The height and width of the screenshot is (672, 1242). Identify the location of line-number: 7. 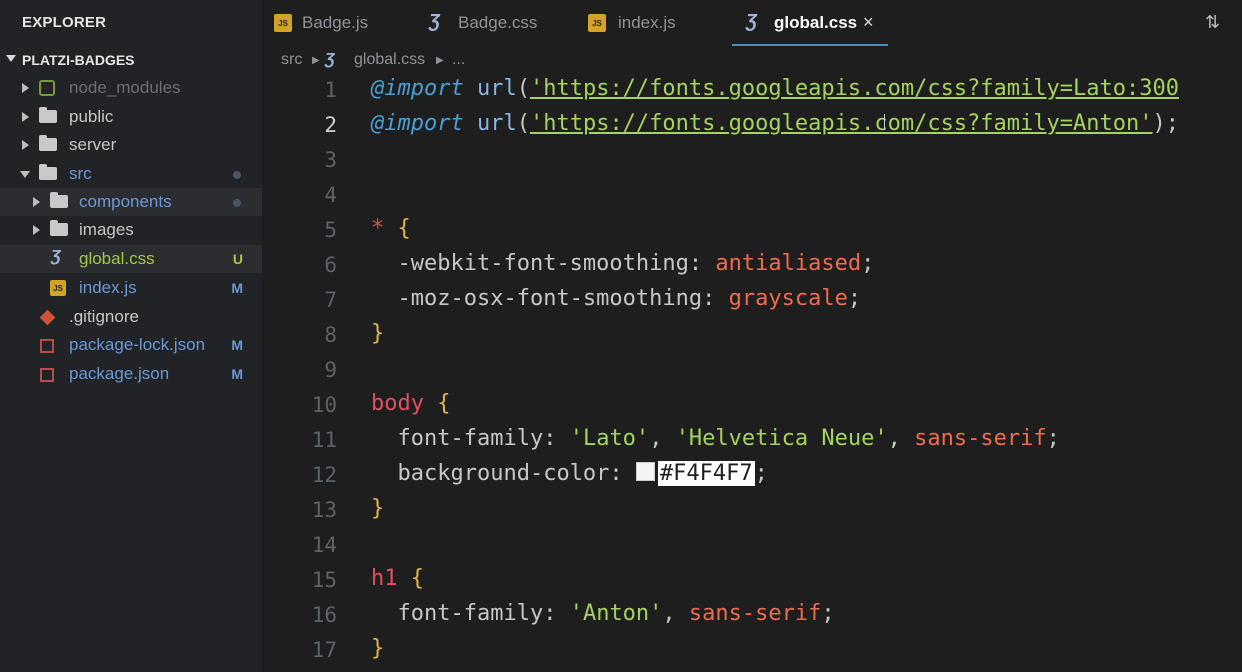
(330, 300).